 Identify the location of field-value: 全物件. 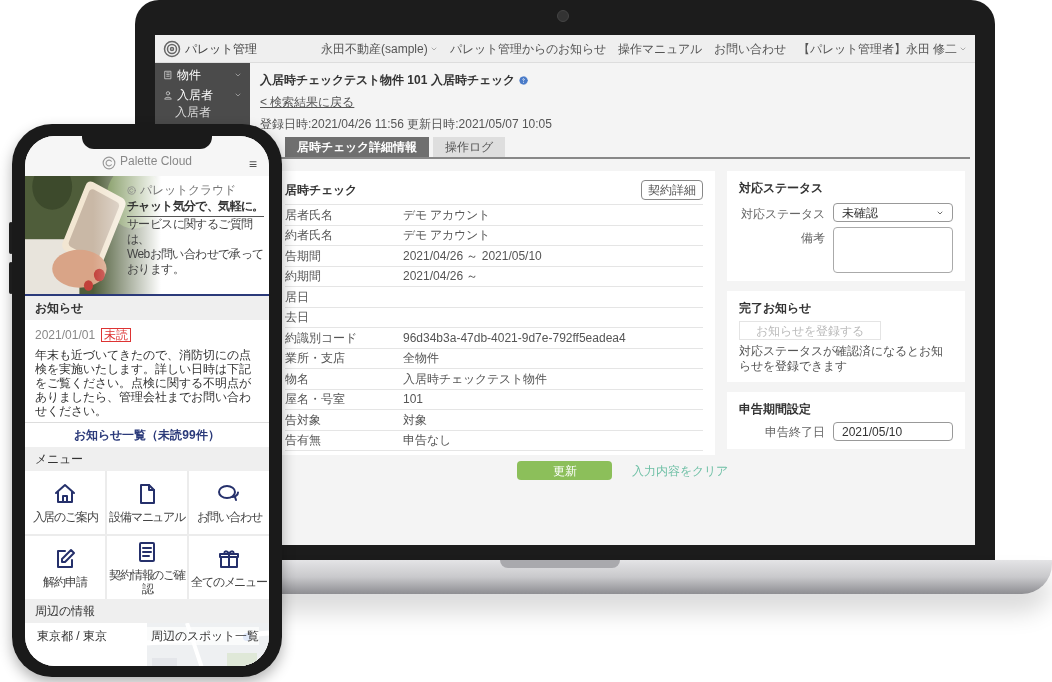
(421, 359).